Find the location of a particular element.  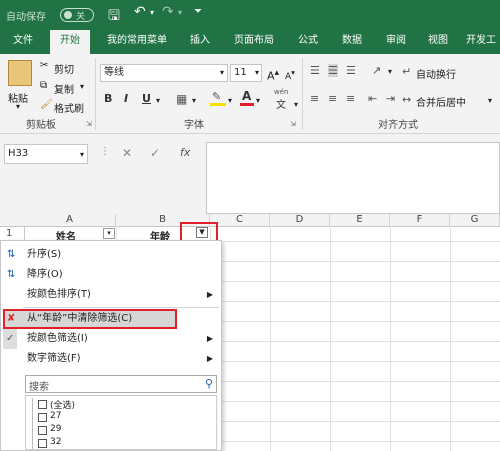

menu-sort-descending: ⇅ 降序(O) is located at coordinates (111, 275).